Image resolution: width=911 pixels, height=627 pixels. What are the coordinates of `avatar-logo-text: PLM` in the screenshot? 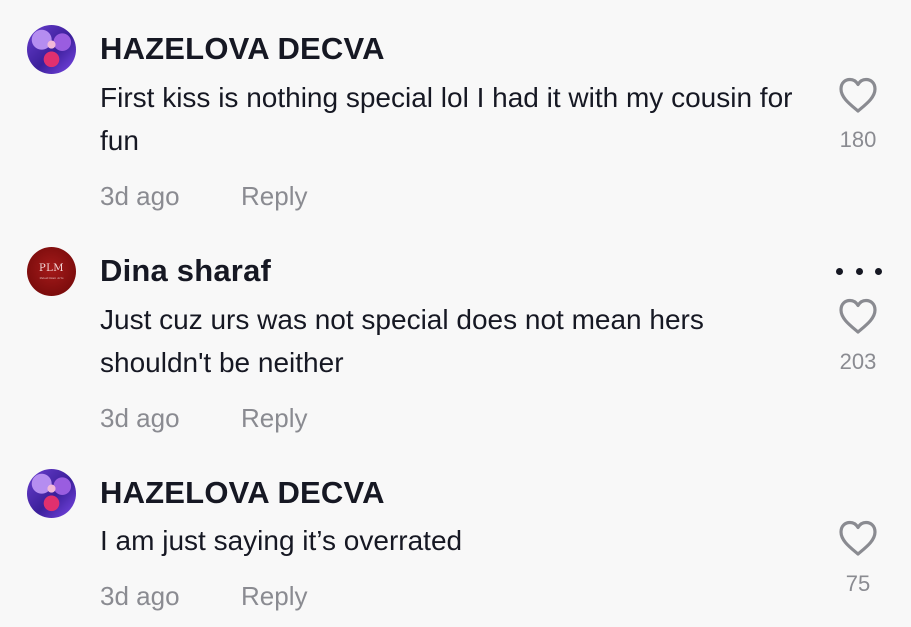 It's located at (51, 268).